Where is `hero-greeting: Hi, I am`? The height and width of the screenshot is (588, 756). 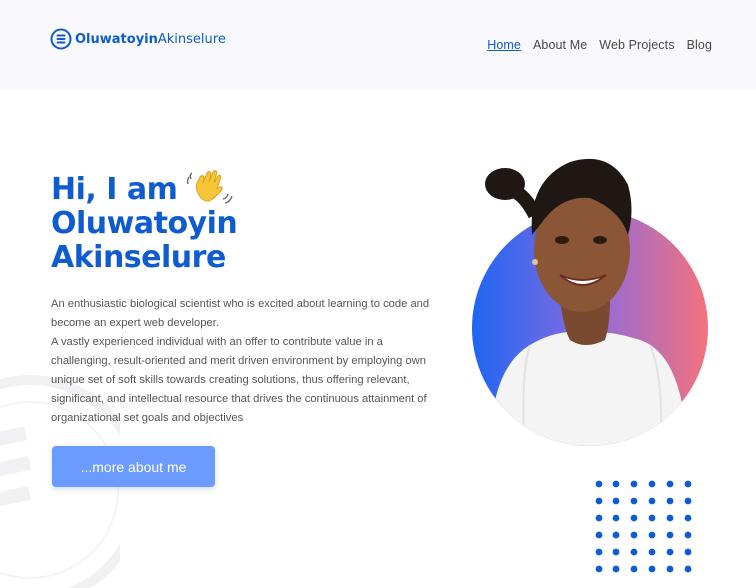 hero-greeting: Hi, I am is located at coordinates (114, 189).